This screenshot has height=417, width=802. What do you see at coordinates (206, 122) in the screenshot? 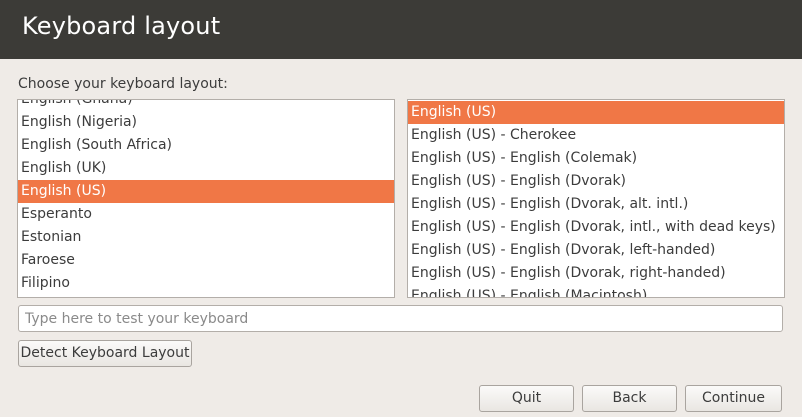
I see `layout-list-item: English (Nigeria)` at bounding box center [206, 122].